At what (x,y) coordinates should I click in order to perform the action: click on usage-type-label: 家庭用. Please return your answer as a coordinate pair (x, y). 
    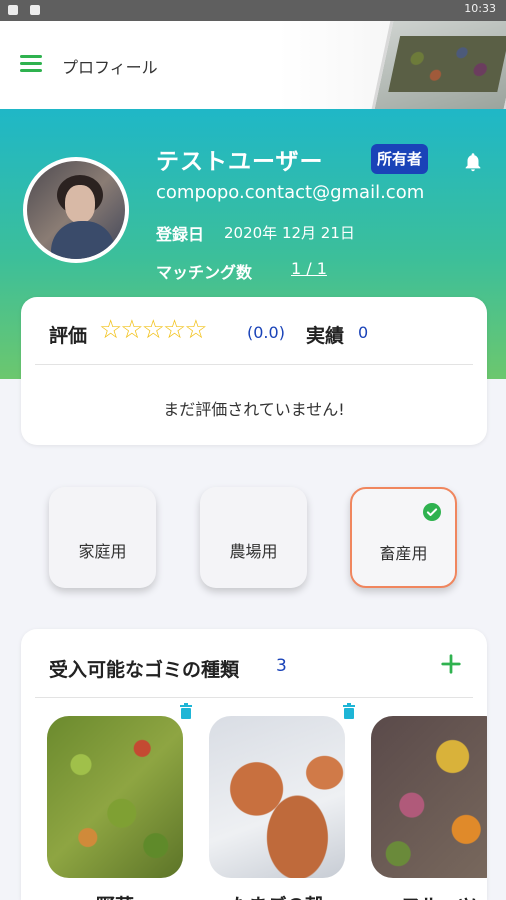
    Looking at the image, I should click on (102, 551).